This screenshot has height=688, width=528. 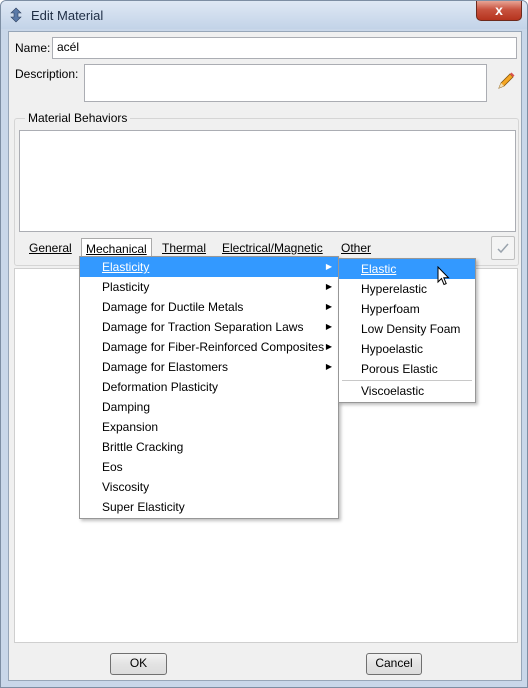 I want to click on menu-item-viscoelastic: Viscoelastic, so click(x=407, y=391).